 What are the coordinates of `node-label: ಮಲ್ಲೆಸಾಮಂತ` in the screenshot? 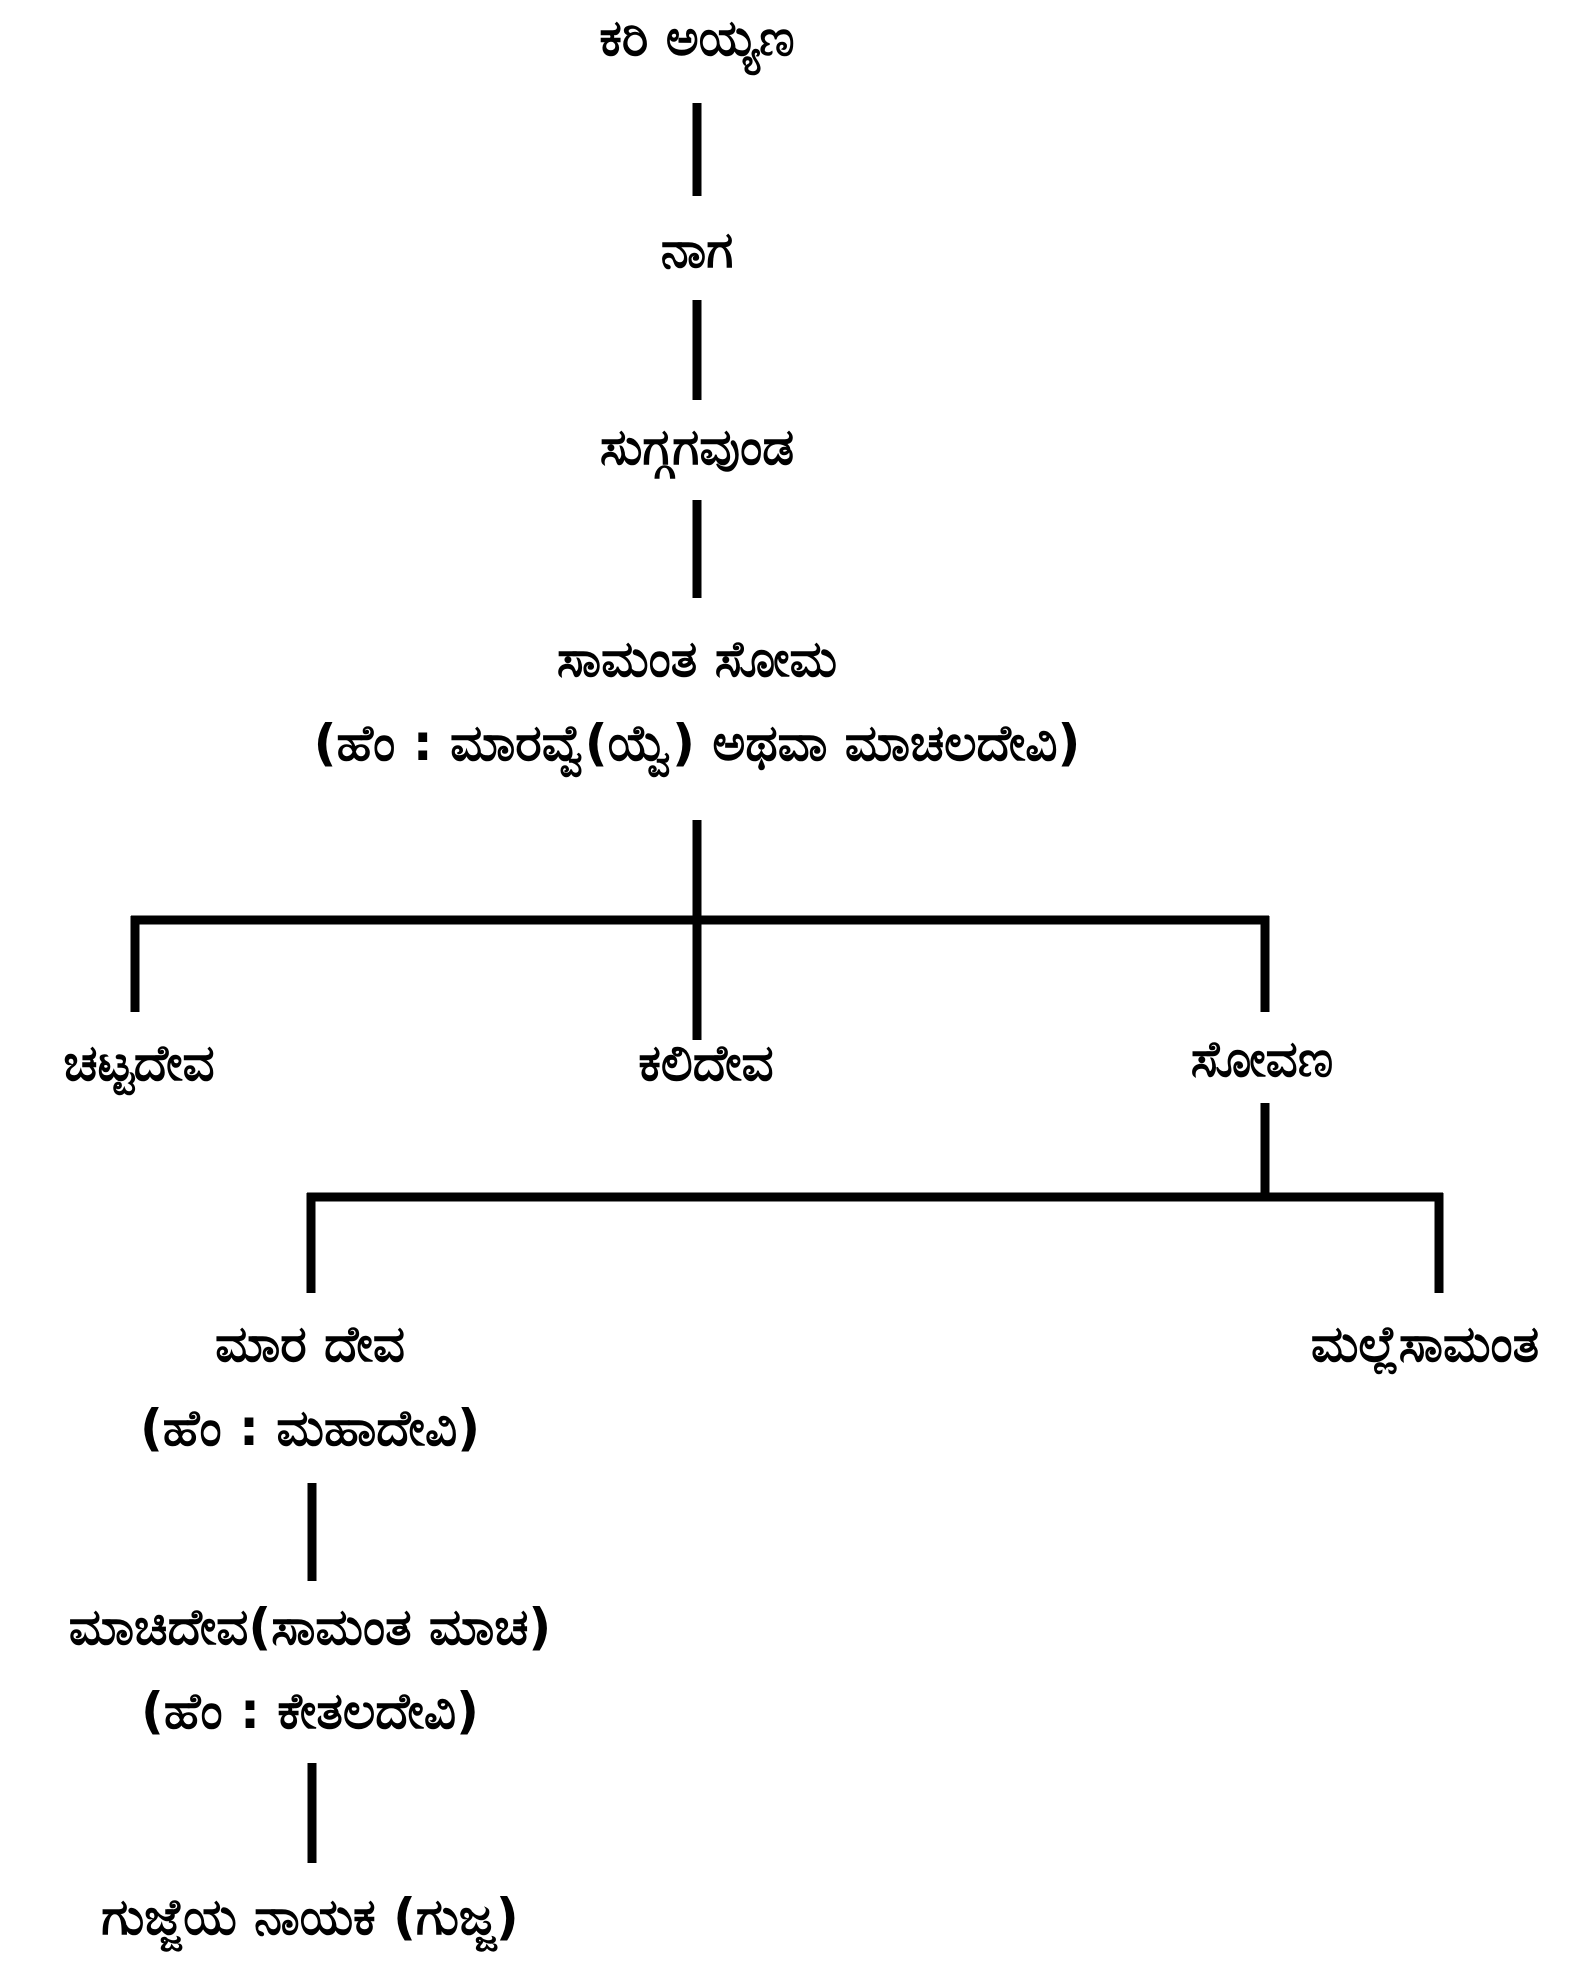 It's located at (1425, 1344).